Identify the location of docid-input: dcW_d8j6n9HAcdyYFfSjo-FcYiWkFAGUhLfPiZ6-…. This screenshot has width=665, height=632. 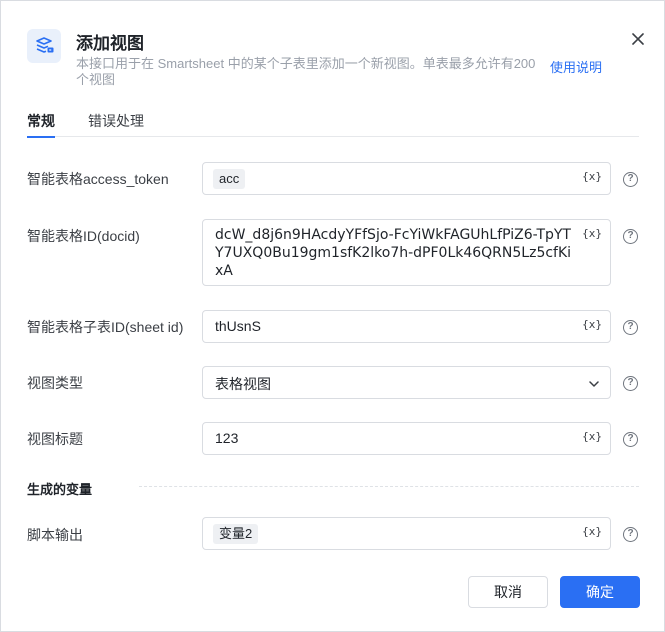
(406, 252).